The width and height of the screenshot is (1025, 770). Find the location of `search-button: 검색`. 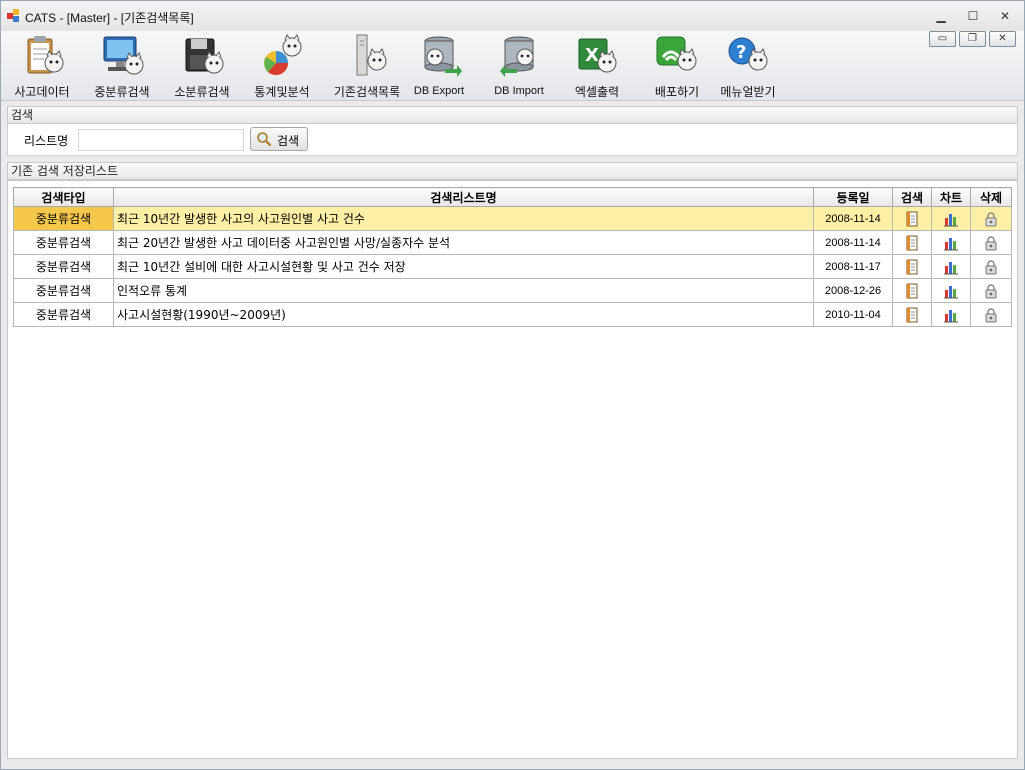

search-button: 검색 is located at coordinates (279, 139).